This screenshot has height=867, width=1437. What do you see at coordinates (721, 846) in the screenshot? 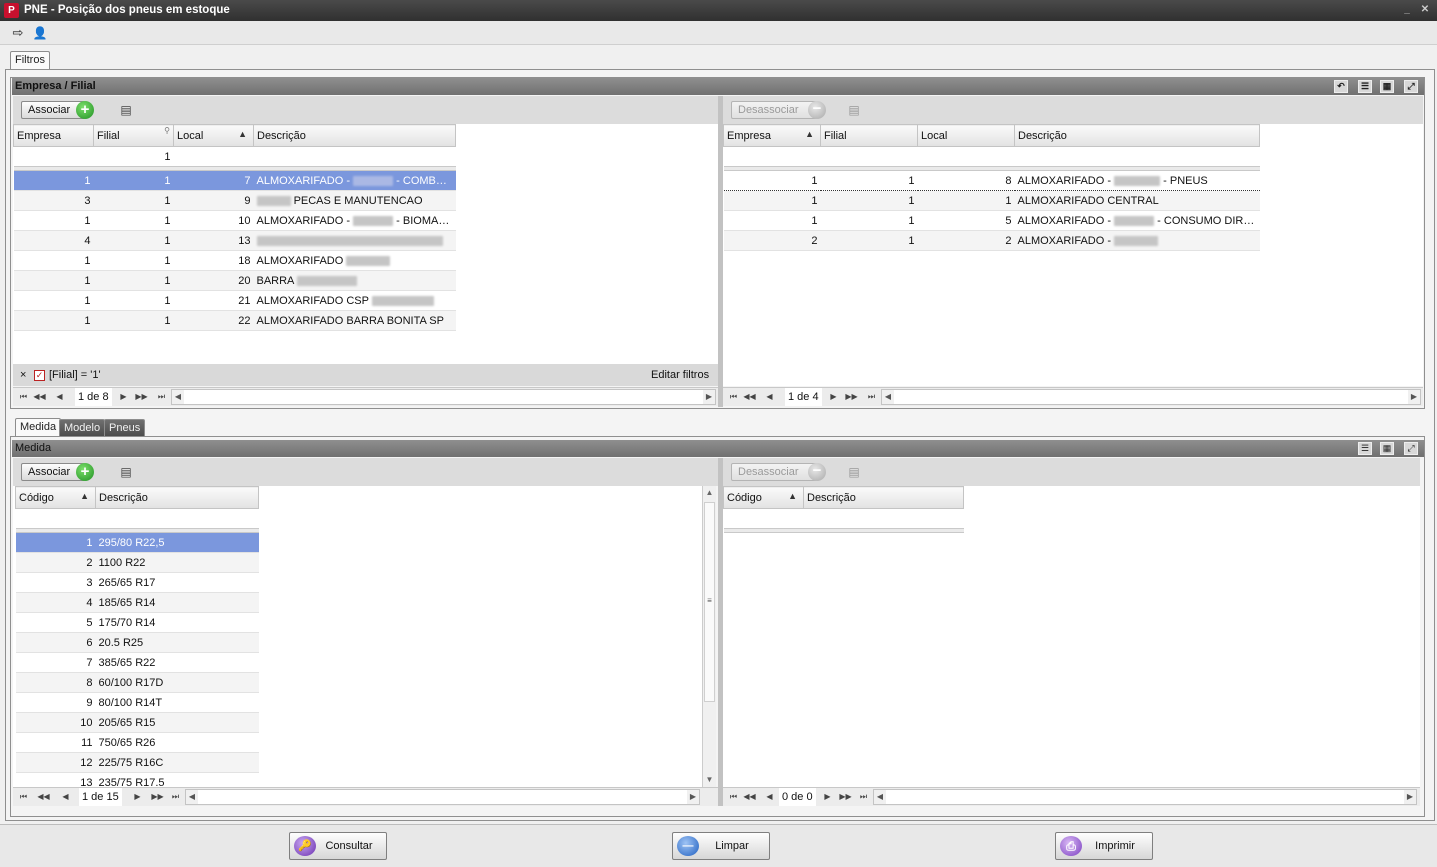
I see `limpar-button: — Limpar` at bounding box center [721, 846].